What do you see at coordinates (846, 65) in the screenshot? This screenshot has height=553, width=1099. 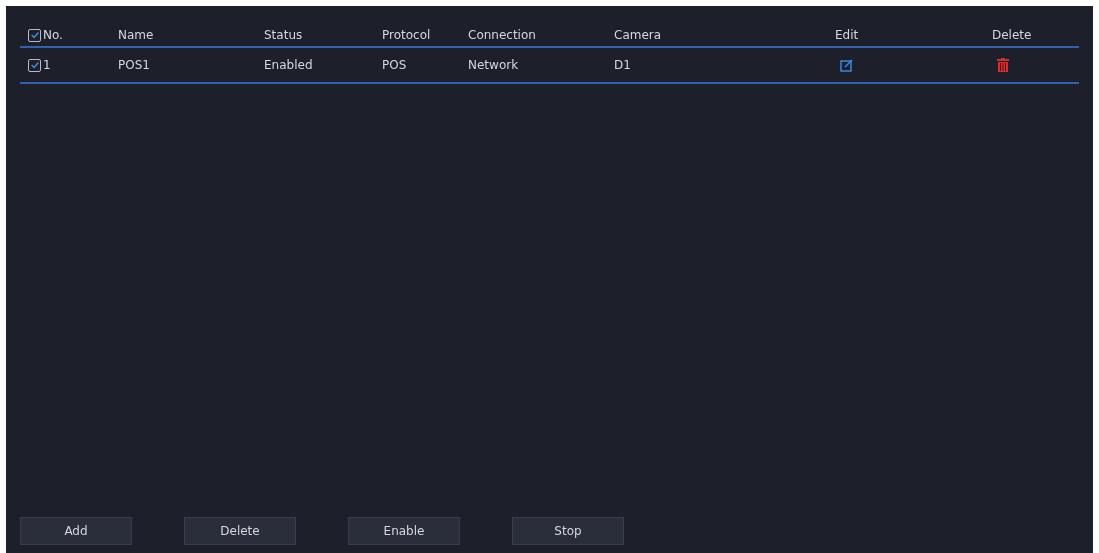 I see `edit-icon` at bounding box center [846, 65].